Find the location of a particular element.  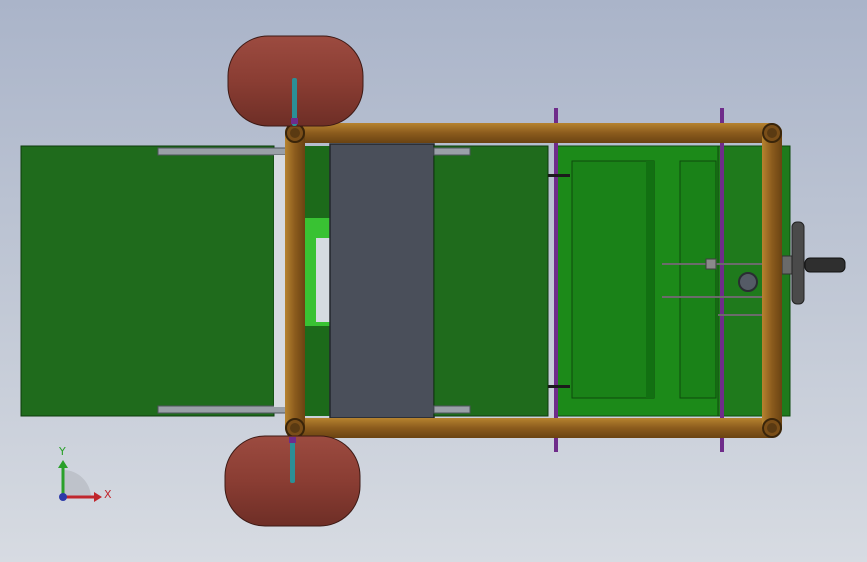

rod-left is located at coordinates (556, 280).